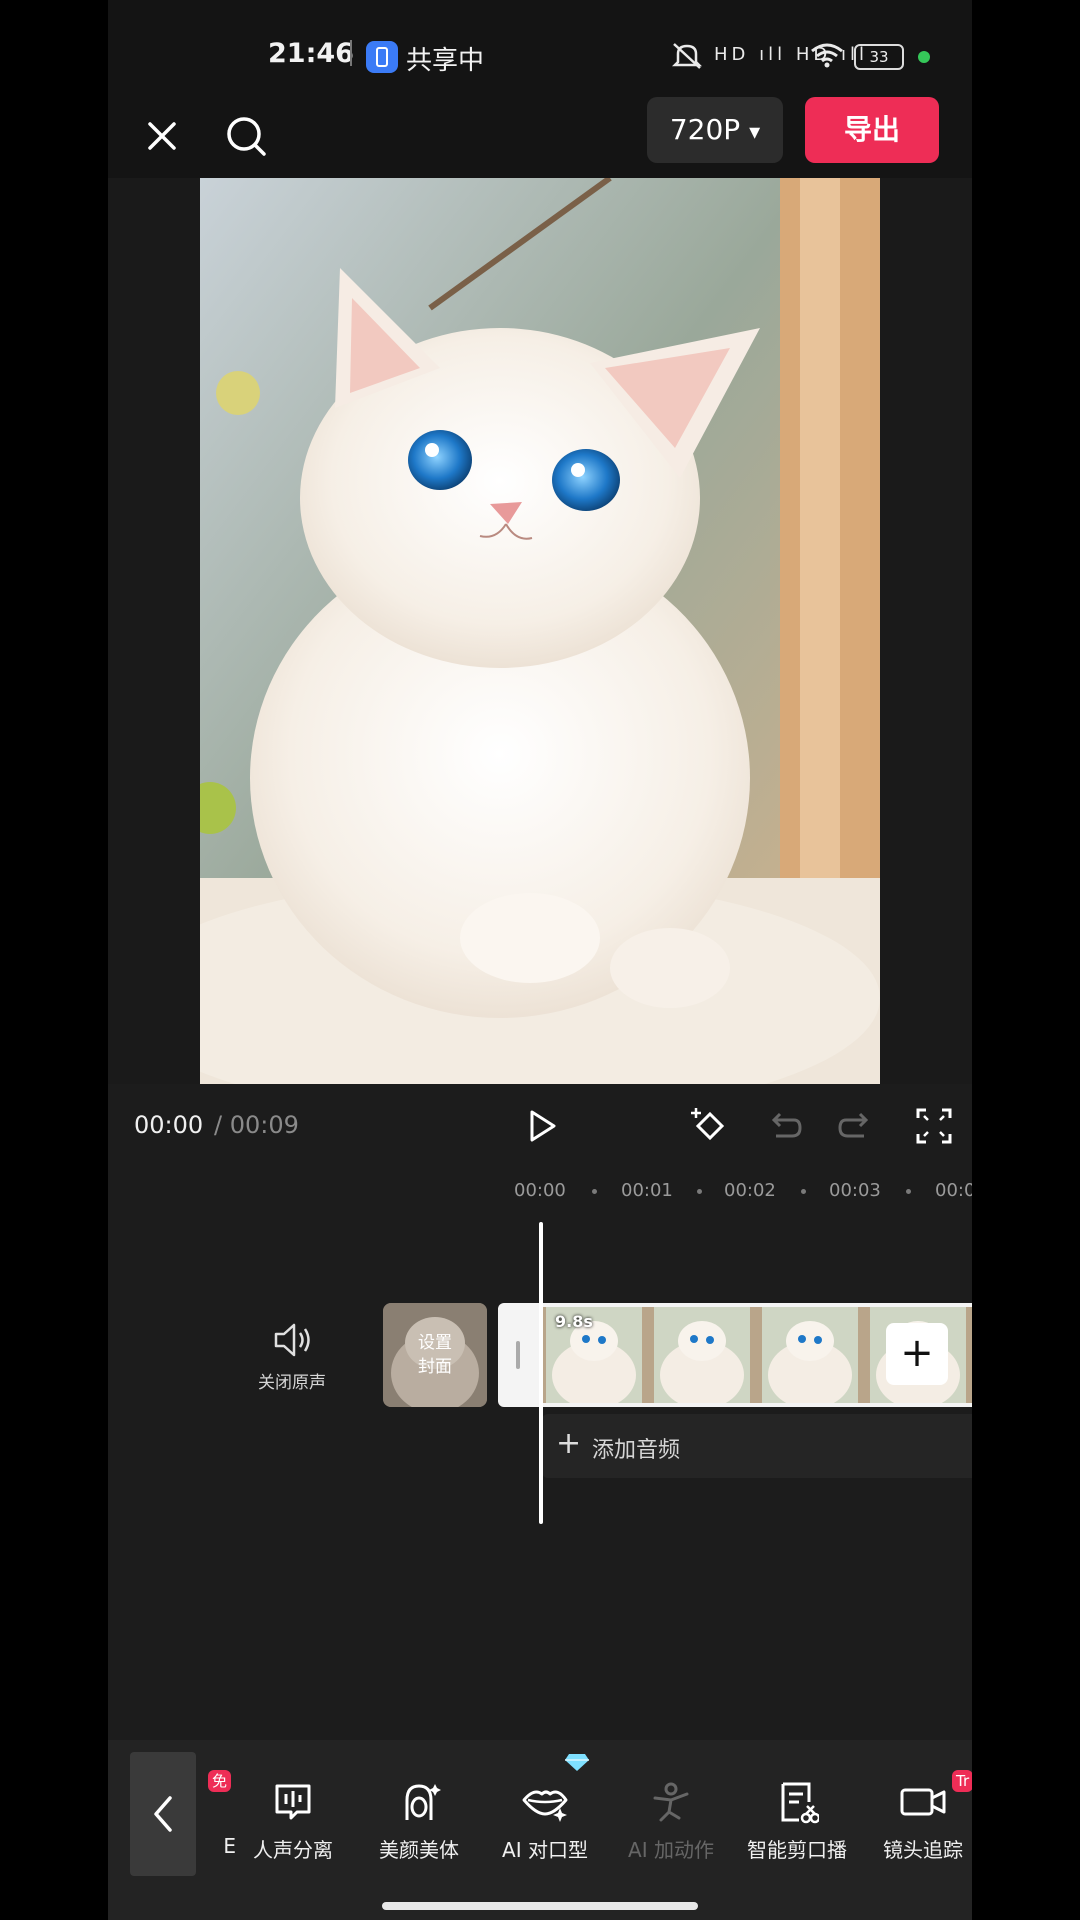 The image size is (1080, 1920). Describe the element at coordinates (246, 136) in the screenshot. I see `search-icon` at that location.